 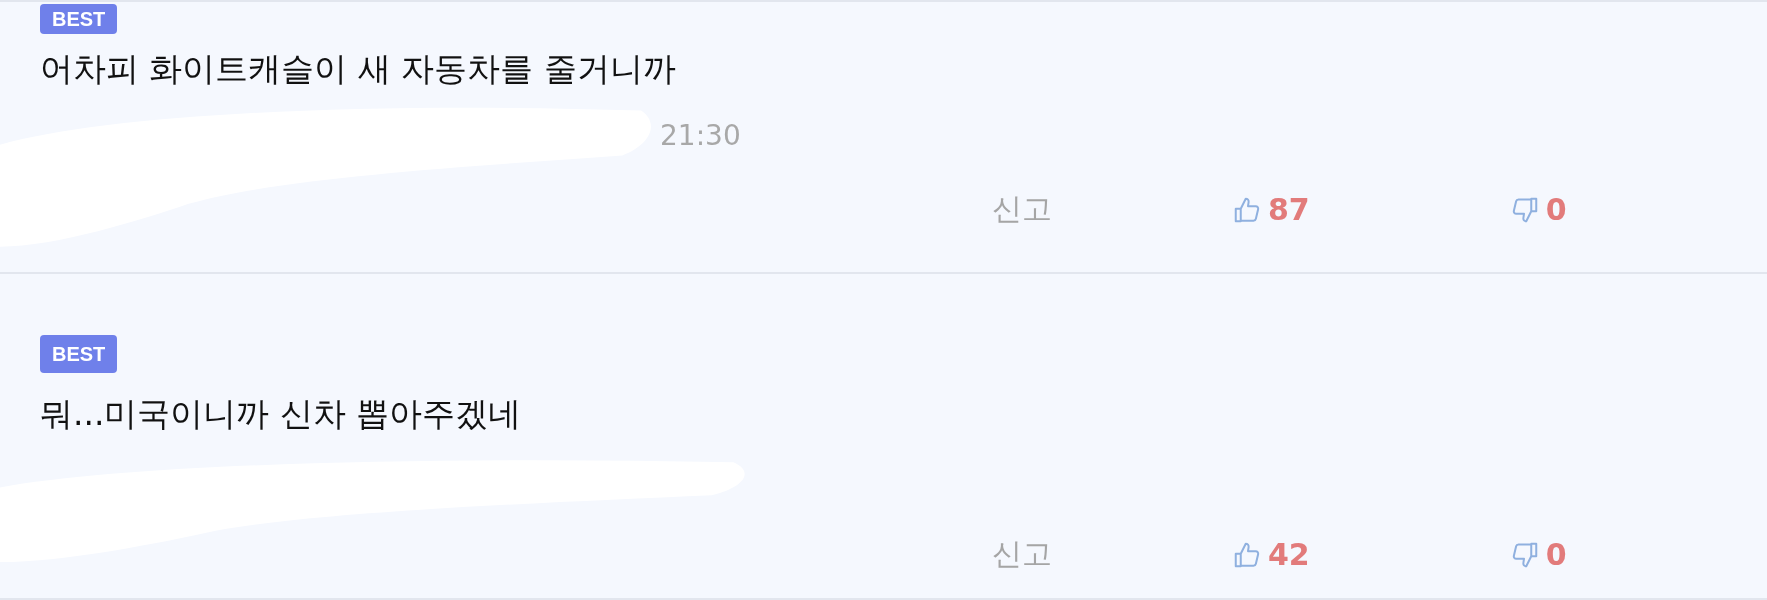 What do you see at coordinates (1271, 554) in the screenshot?
I see `like-button: 42` at bounding box center [1271, 554].